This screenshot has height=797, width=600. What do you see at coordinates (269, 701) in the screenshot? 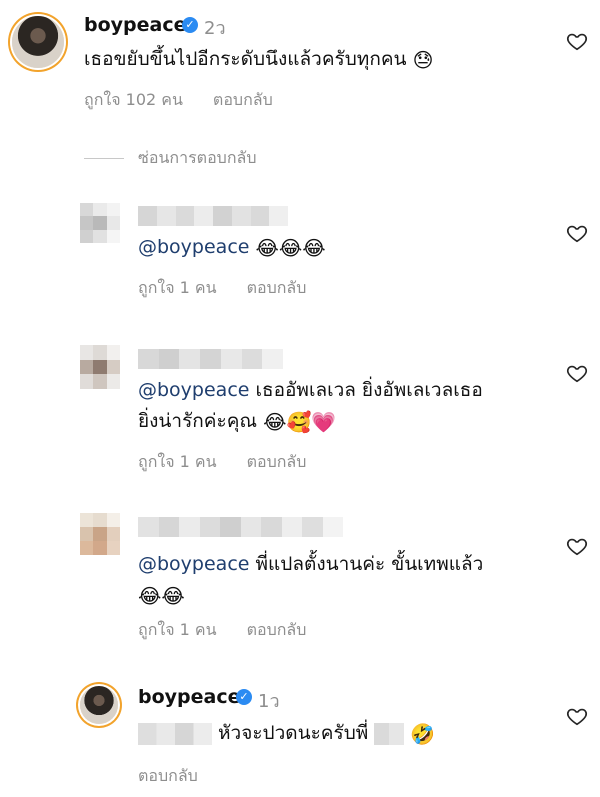
I see `timestamp: 1ว` at bounding box center [269, 701].